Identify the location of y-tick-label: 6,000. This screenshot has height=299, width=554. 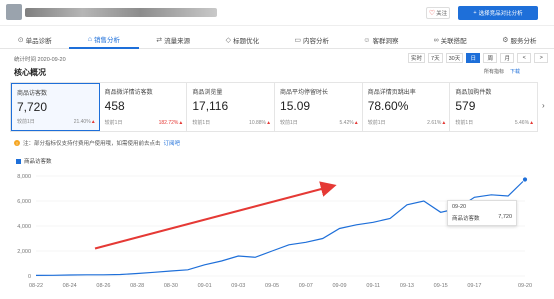
(24, 202).